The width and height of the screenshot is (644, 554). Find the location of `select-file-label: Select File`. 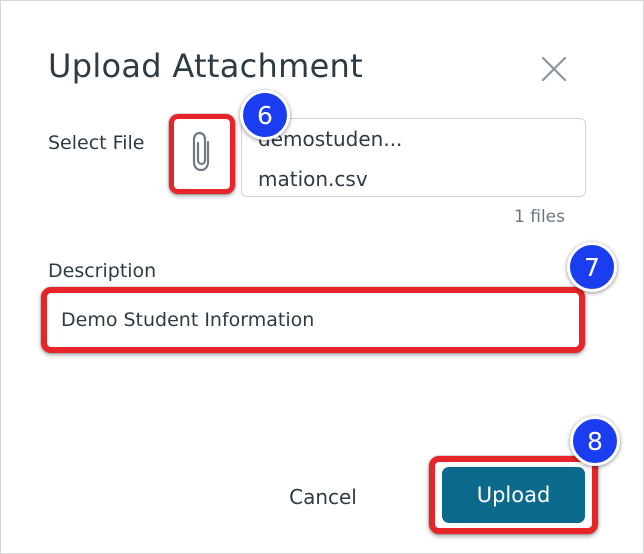

select-file-label: Select File is located at coordinates (96, 143).